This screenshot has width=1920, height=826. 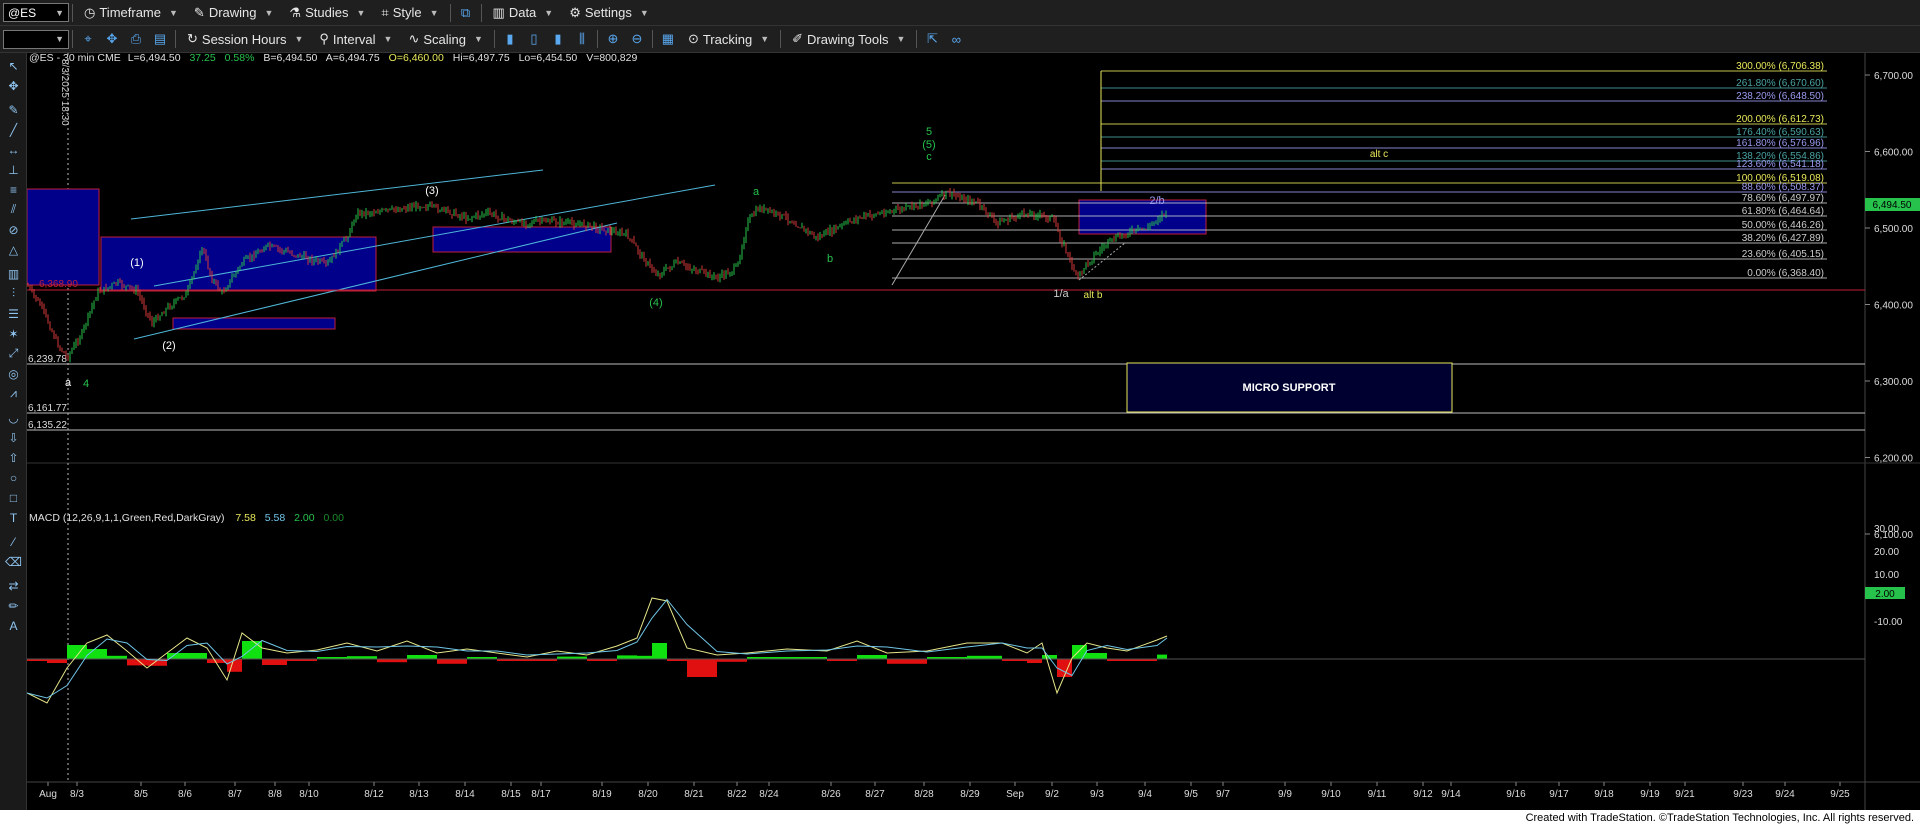 I want to click on date-tick-label: 8/24, so click(x=769, y=794).